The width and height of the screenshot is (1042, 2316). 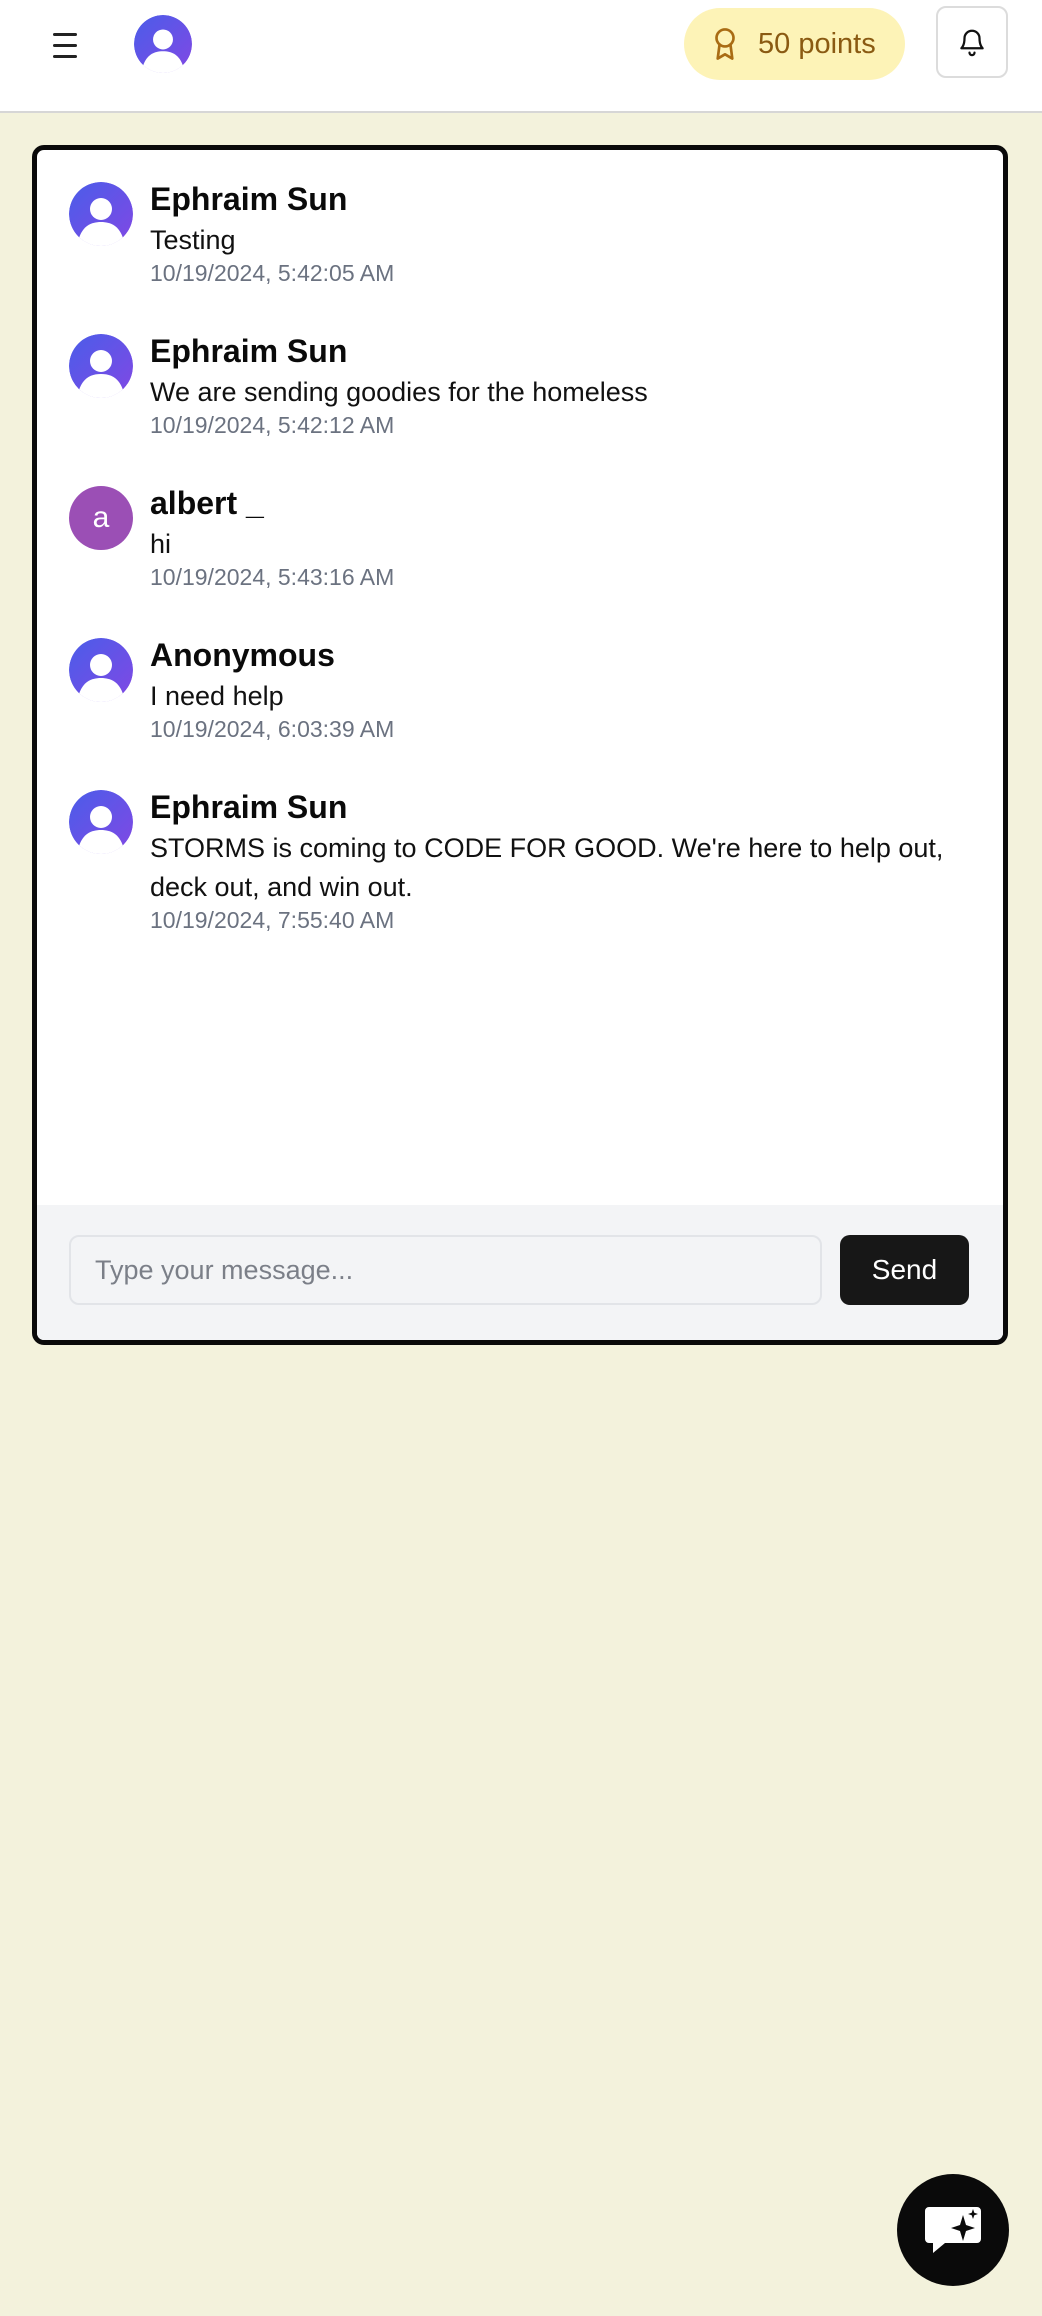 What do you see at coordinates (217, 696) in the screenshot?
I see `message-text: I need help` at bounding box center [217, 696].